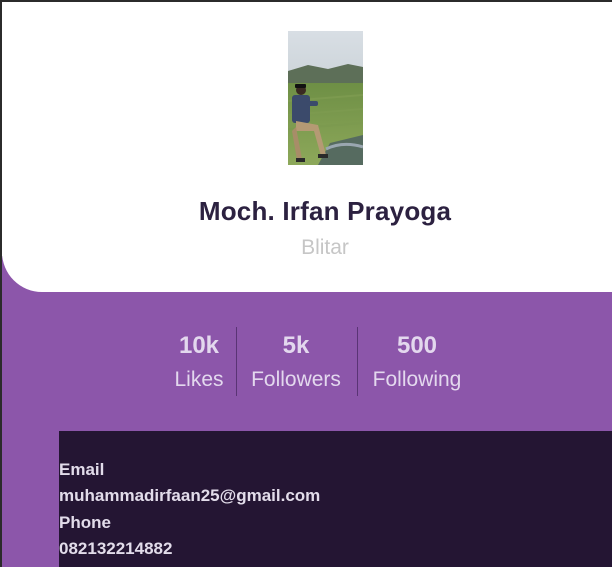 The height and width of the screenshot is (567, 612). Describe the element at coordinates (115, 549) in the screenshot. I see `phone-value: 082132214882` at that location.